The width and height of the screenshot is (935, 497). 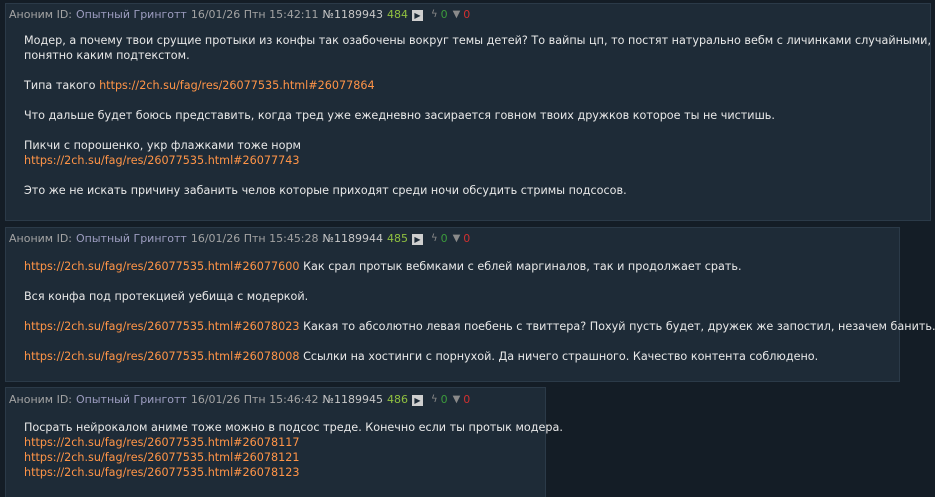 What do you see at coordinates (254, 399) in the screenshot?
I see `post-date: 16/01/26 Птн 15:46:42` at bounding box center [254, 399].